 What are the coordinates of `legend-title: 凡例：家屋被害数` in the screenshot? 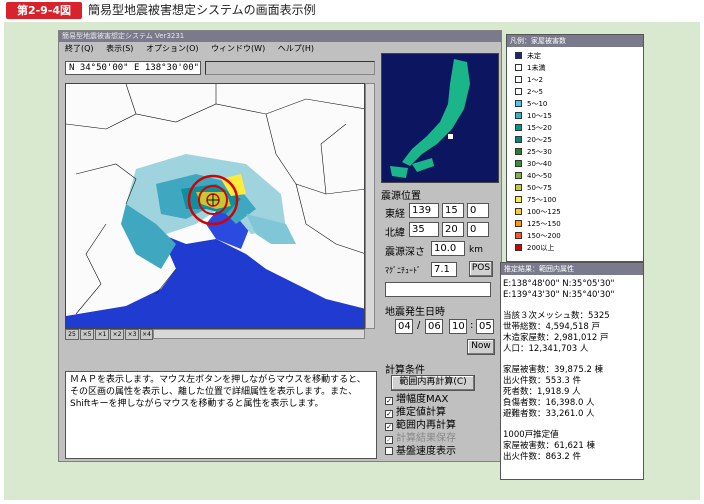 It's located at (575, 41).